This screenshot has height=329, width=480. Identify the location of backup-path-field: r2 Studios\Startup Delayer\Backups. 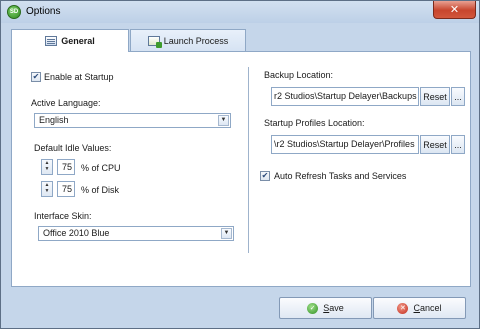
(345, 96).